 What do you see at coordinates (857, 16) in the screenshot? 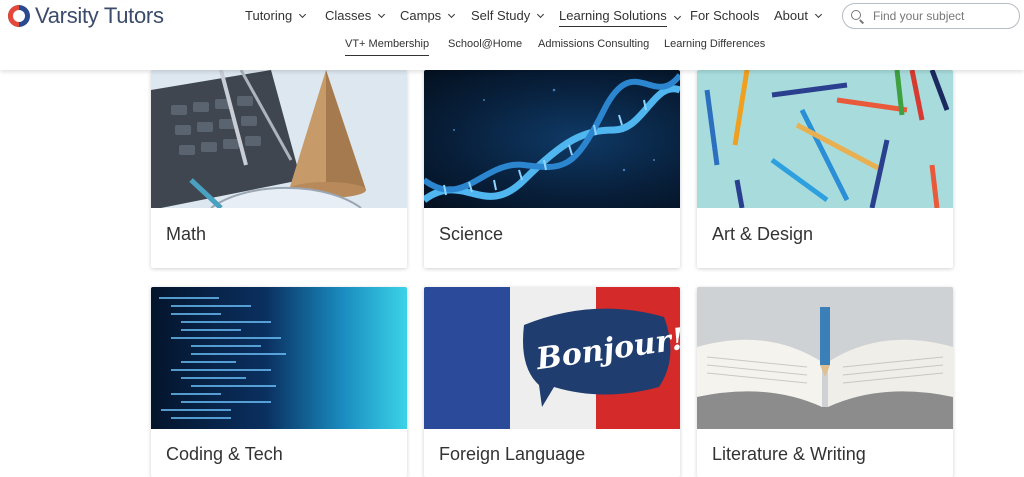
I see `search-icon` at bounding box center [857, 16].